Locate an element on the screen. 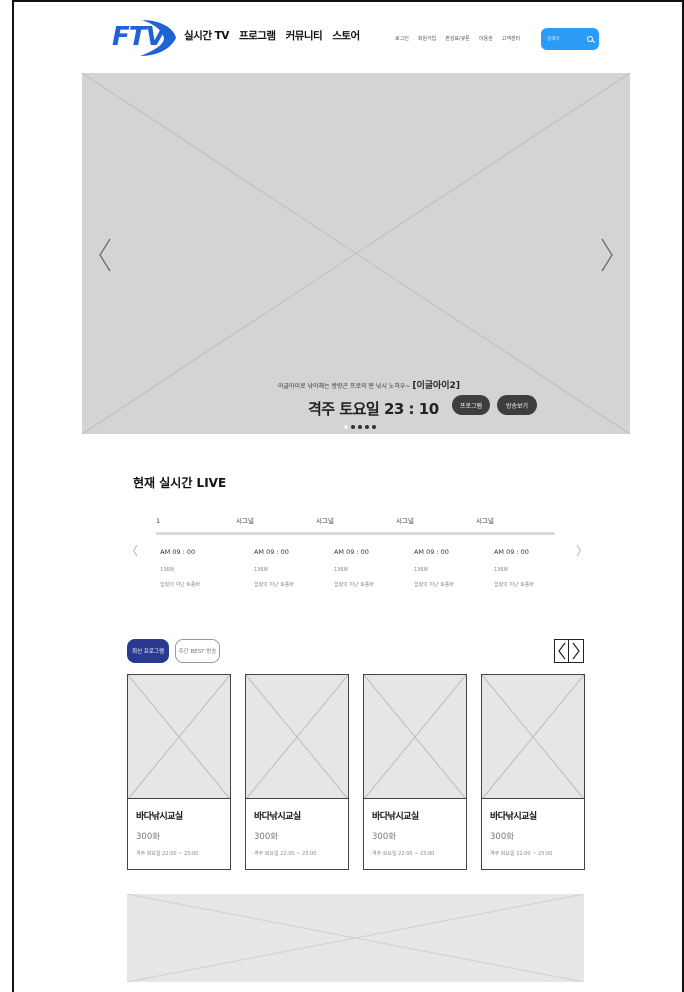  hero-prev-arrow-icon is located at coordinates (105, 255).